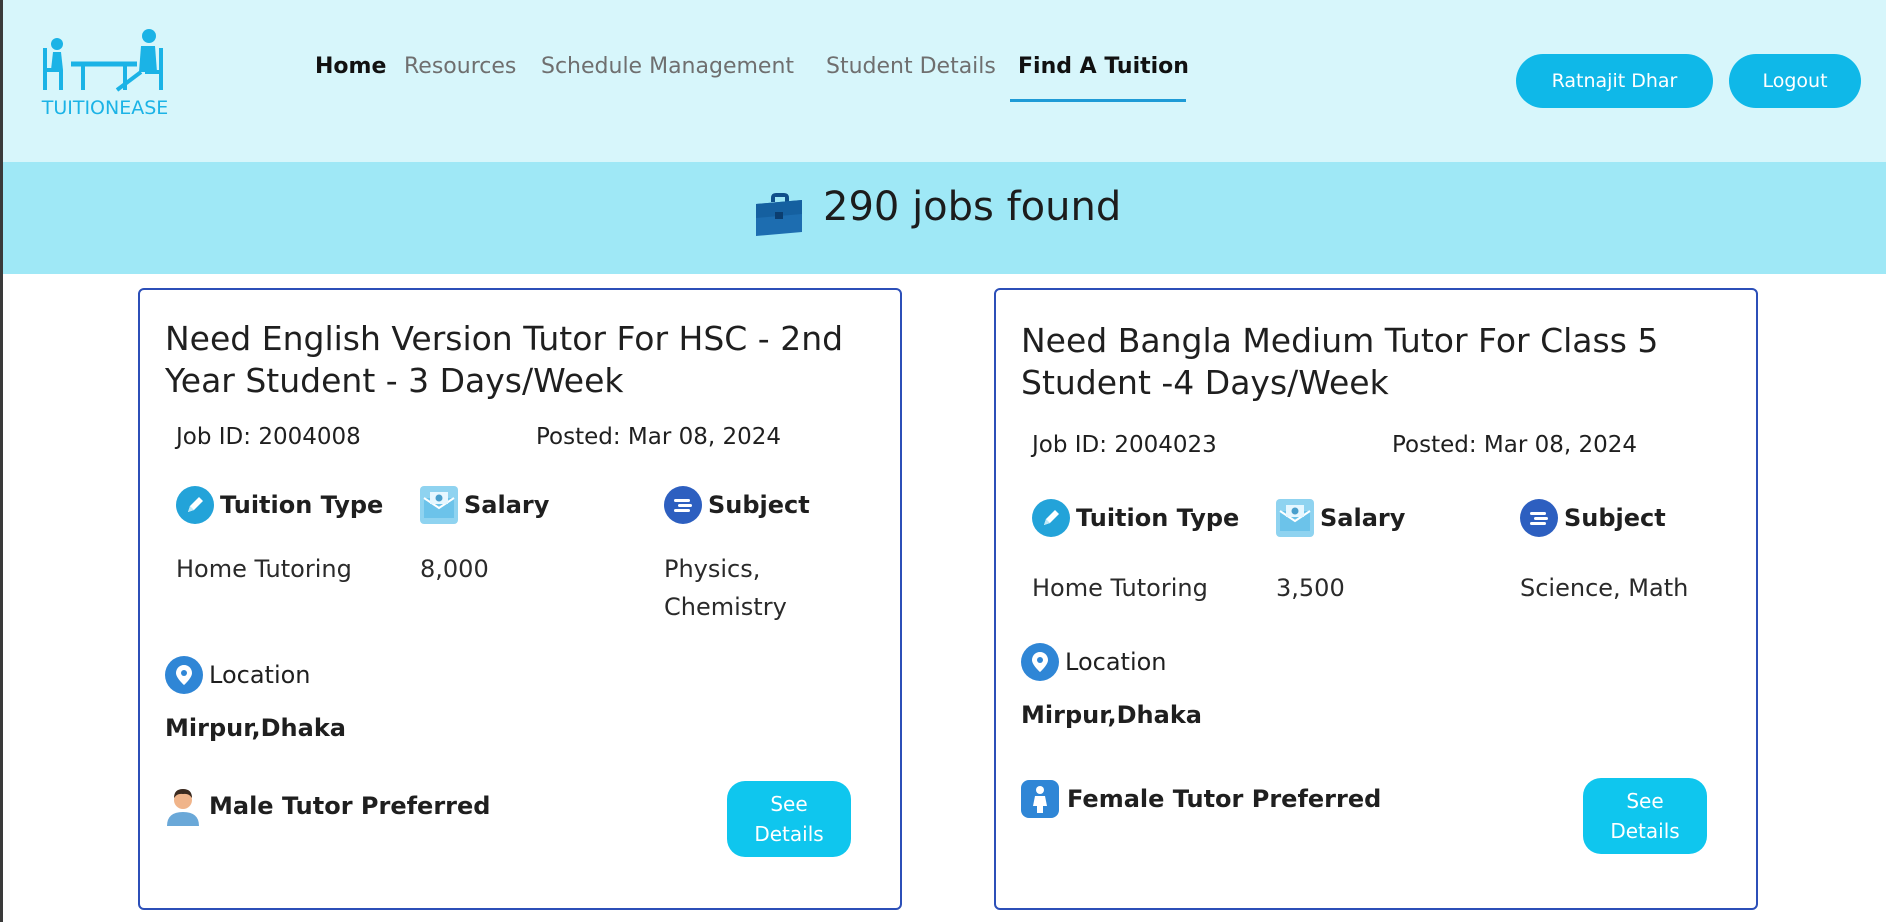  What do you see at coordinates (1604, 588) in the screenshot?
I see `subject-value: Science, Math` at bounding box center [1604, 588].